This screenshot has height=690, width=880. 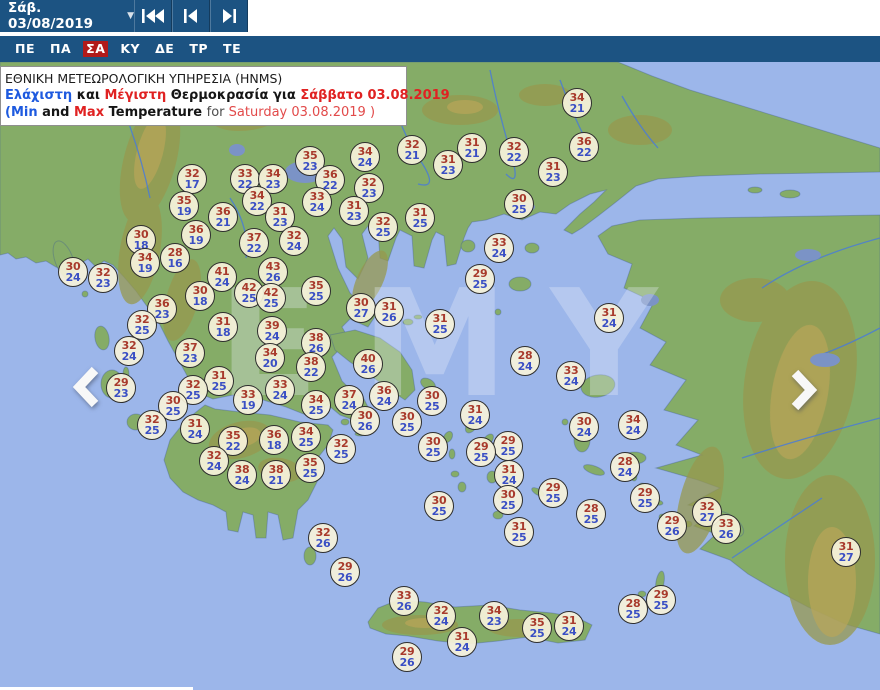 I want to click on station-temperature-badge: 33 19, so click(x=248, y=400).